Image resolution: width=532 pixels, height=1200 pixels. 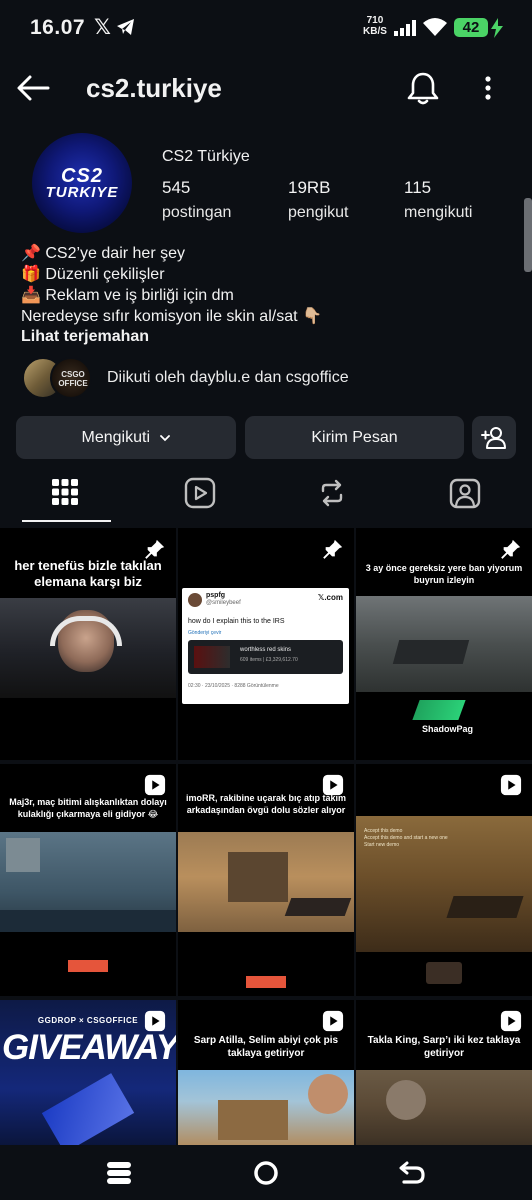 What do you see at coordinates (375, 31) in the screenshot?
I see `speed-unit: KB/S` at bounding box center [375, 31].